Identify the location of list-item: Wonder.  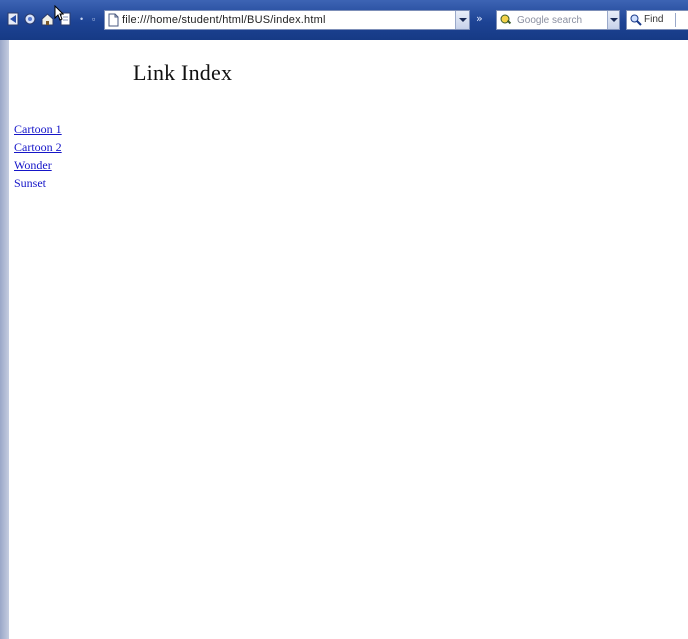
(38, 165).